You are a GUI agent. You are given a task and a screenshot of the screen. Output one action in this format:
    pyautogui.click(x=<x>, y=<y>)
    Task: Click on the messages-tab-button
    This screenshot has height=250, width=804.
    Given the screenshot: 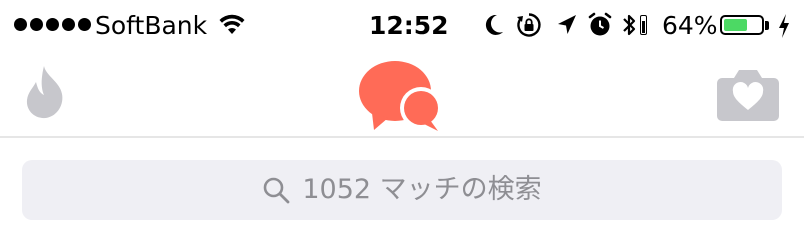 What is the action you would take?
    pyautogui.click(x=403, y=97)
    